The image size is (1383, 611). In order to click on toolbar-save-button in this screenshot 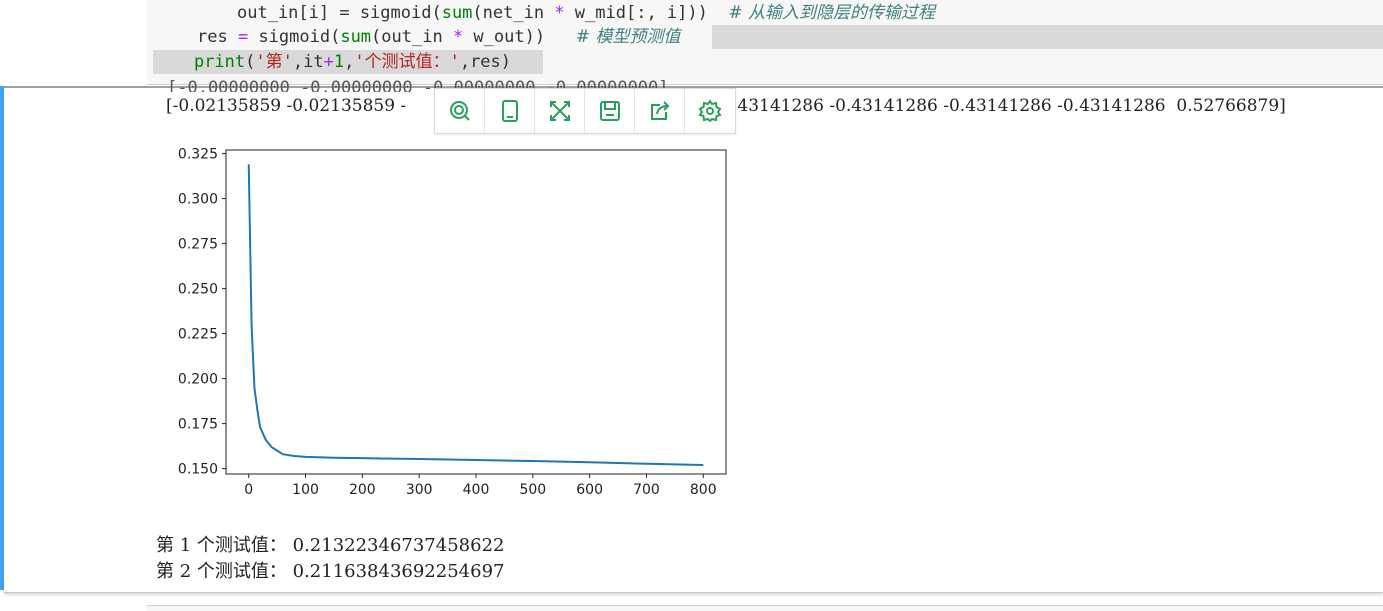, I will do `click(610, 111)`.